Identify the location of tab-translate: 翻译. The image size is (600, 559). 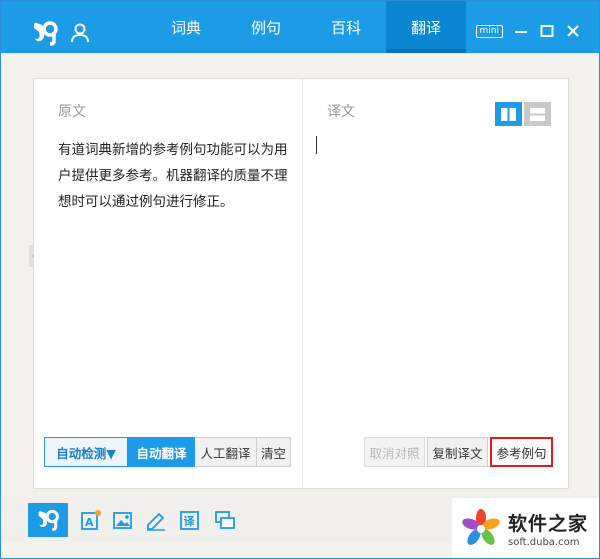
(426, 27).